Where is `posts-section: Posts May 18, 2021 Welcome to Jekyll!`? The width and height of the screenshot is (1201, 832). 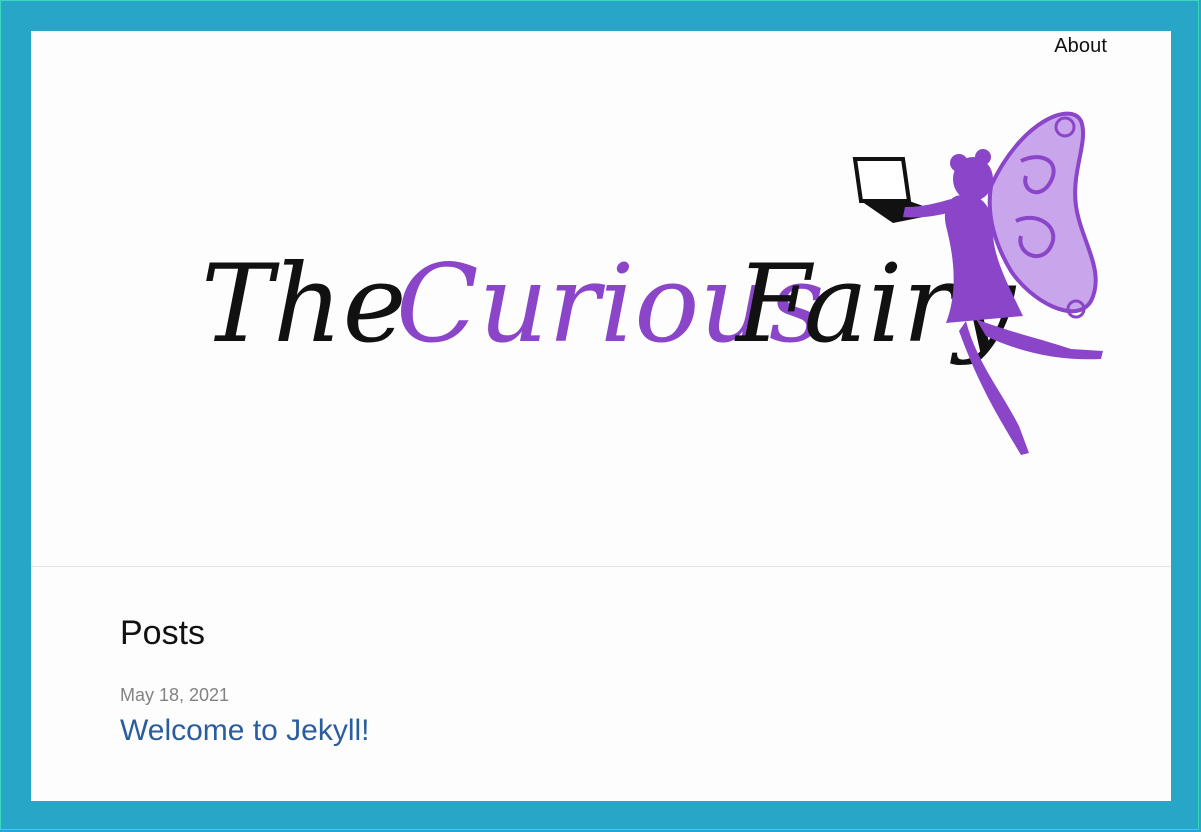 posts-section: Posts May 18, 2021 Welcome to Jekyll! is located at coordinates (245, 681).